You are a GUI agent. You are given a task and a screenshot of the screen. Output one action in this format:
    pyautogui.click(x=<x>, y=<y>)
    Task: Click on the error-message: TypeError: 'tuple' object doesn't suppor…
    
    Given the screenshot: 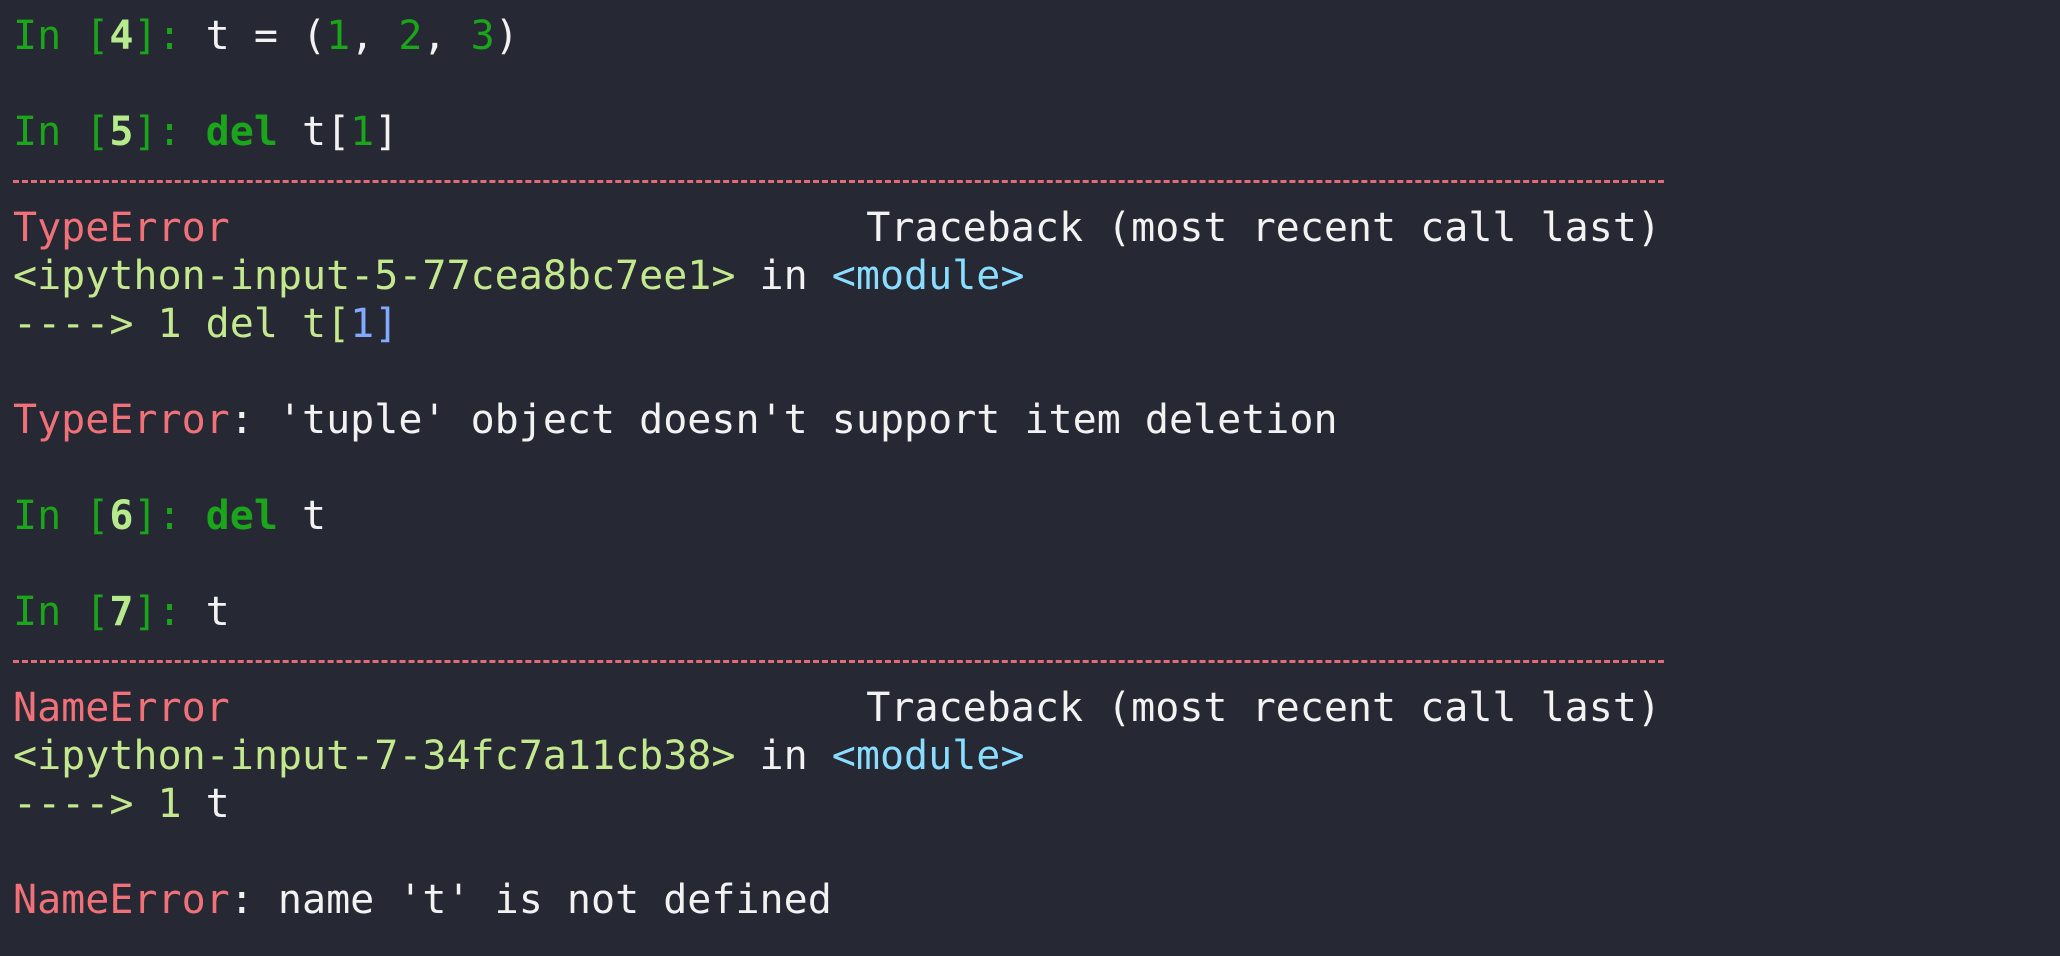 What is the action you would take?
    pyautogui.click(x=1036, y=420)
    